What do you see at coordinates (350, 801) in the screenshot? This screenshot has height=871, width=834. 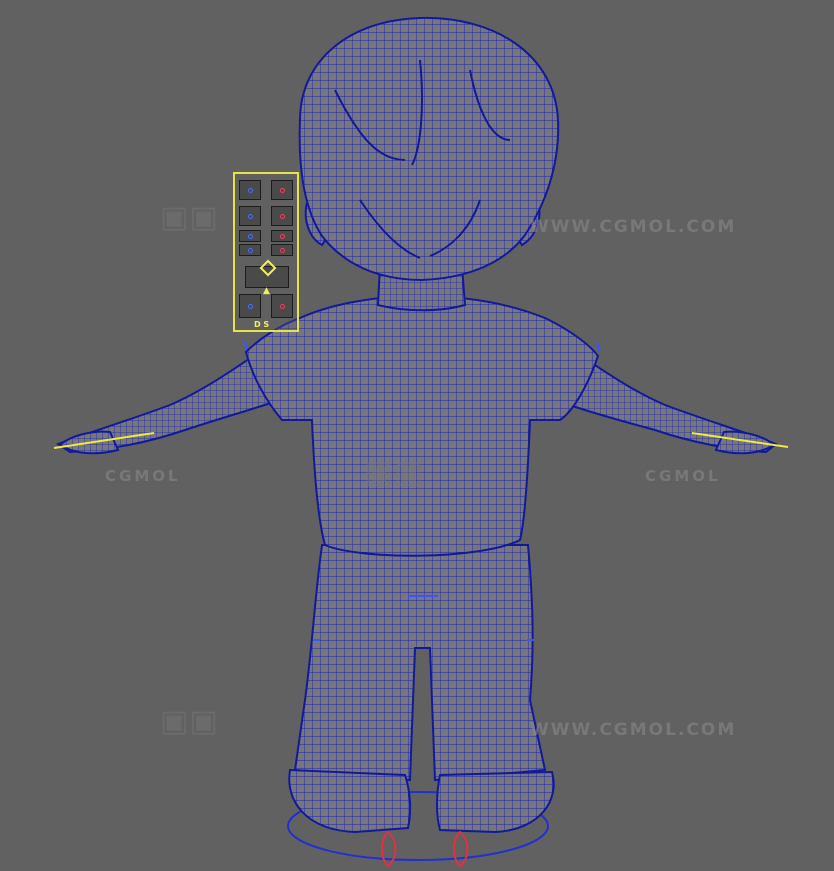 I see `left-shoe-mesh` at bounding box center [350, 801].